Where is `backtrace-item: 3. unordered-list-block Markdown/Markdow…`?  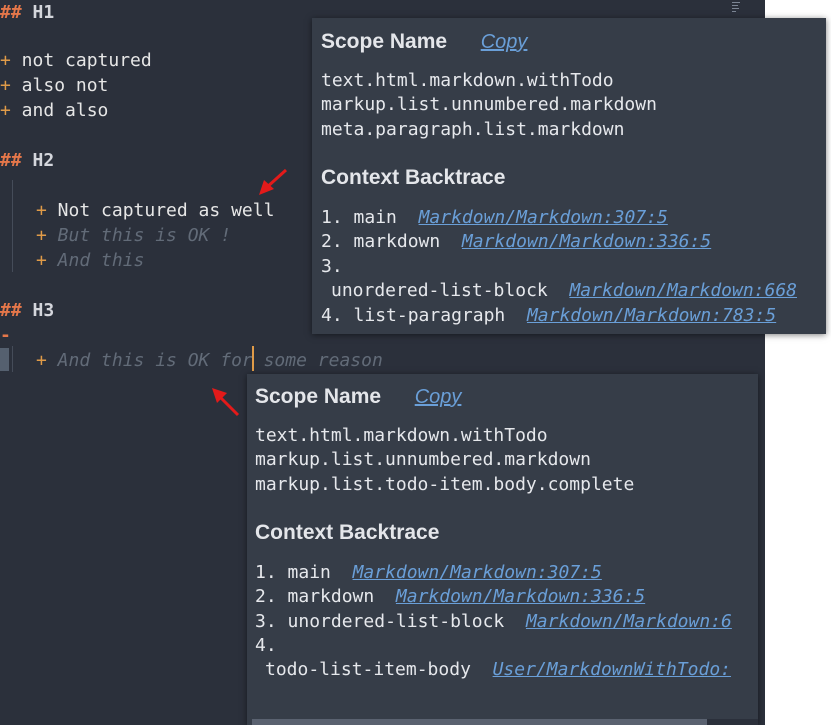 backtrace-item: 3. unordered-list-block Markdown/Markdow… is located at coordinates (493, 621).